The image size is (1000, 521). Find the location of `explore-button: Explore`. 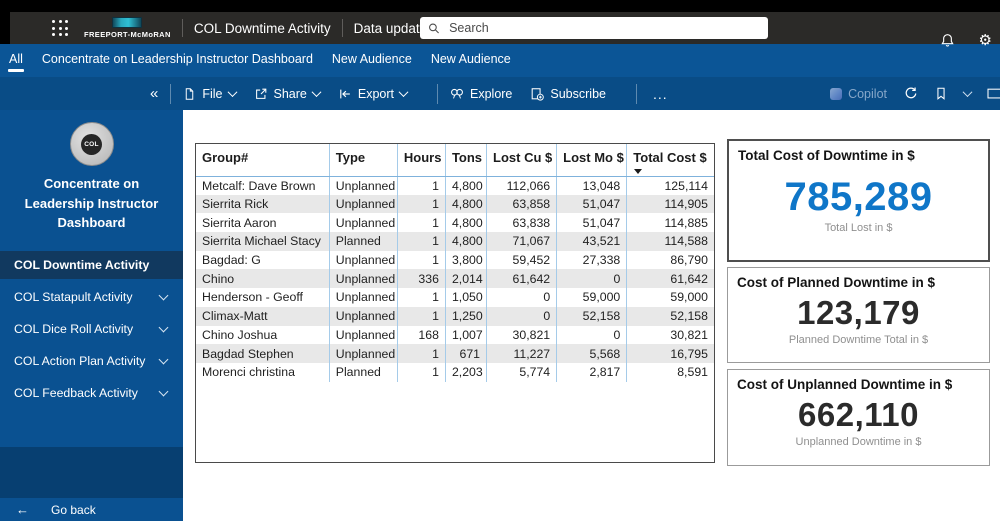

explore-button: Explore is located at coordinates (481, 94).